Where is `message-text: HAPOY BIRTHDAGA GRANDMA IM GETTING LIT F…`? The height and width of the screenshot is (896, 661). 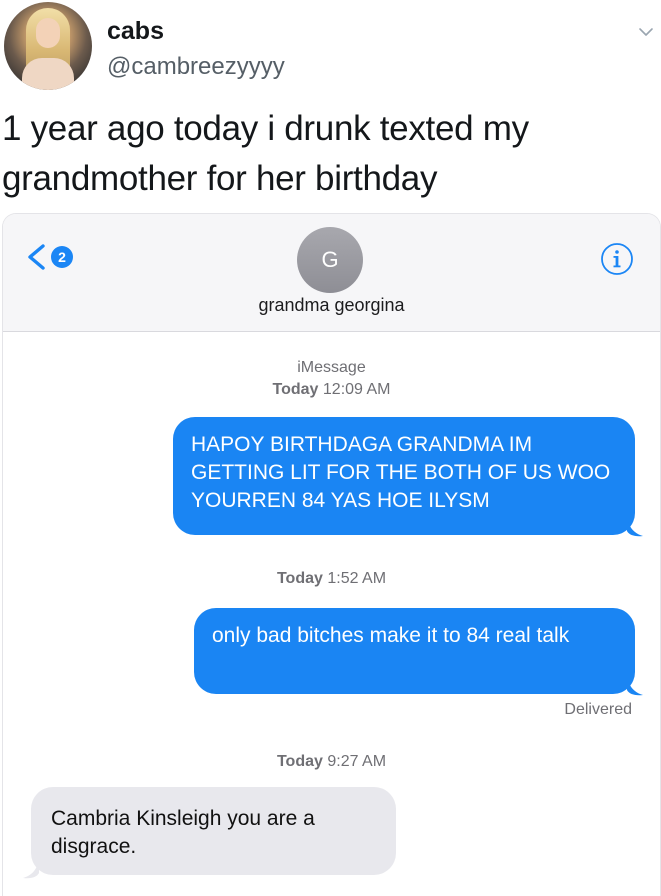
message-text: HAPOY BIRTHDAGA GRANDMA IM GETTING LIT F… is located at coordinates (401, 472).